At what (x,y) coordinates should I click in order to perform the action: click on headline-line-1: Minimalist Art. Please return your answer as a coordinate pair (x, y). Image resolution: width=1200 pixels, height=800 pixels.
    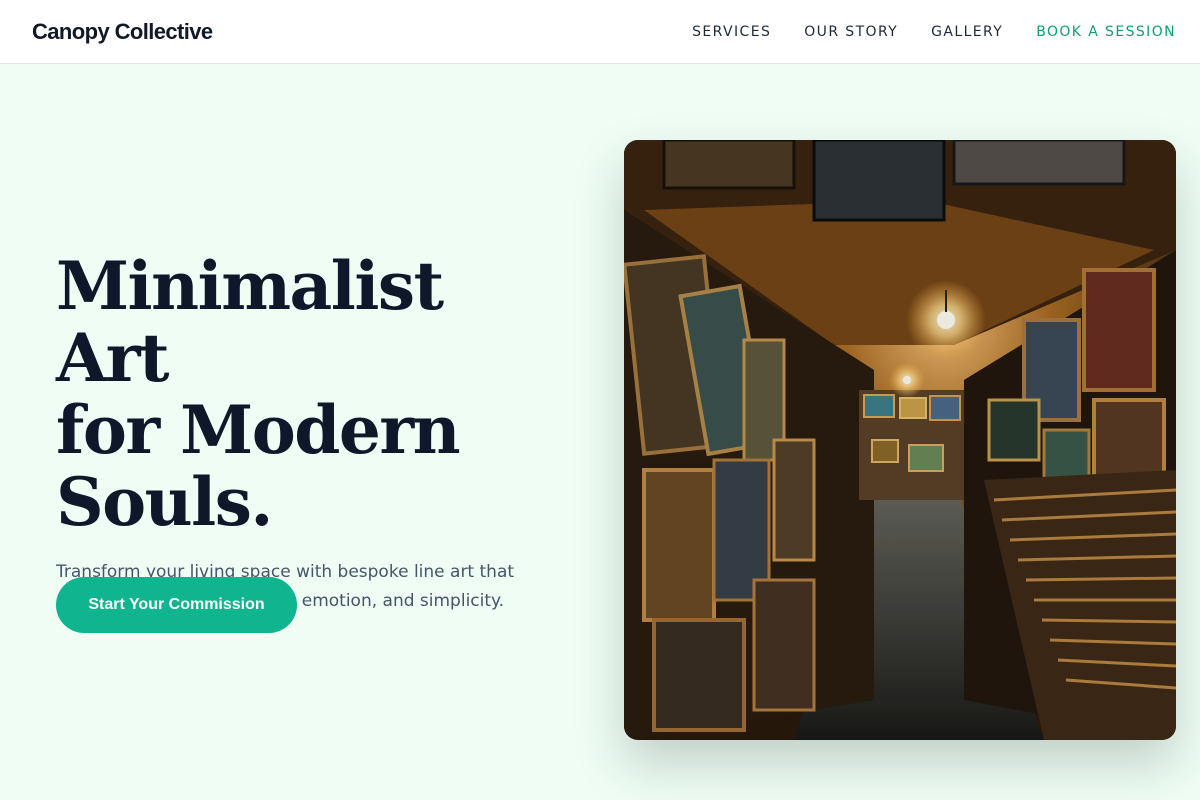
    Looking at the image, I should click on (250, 322).